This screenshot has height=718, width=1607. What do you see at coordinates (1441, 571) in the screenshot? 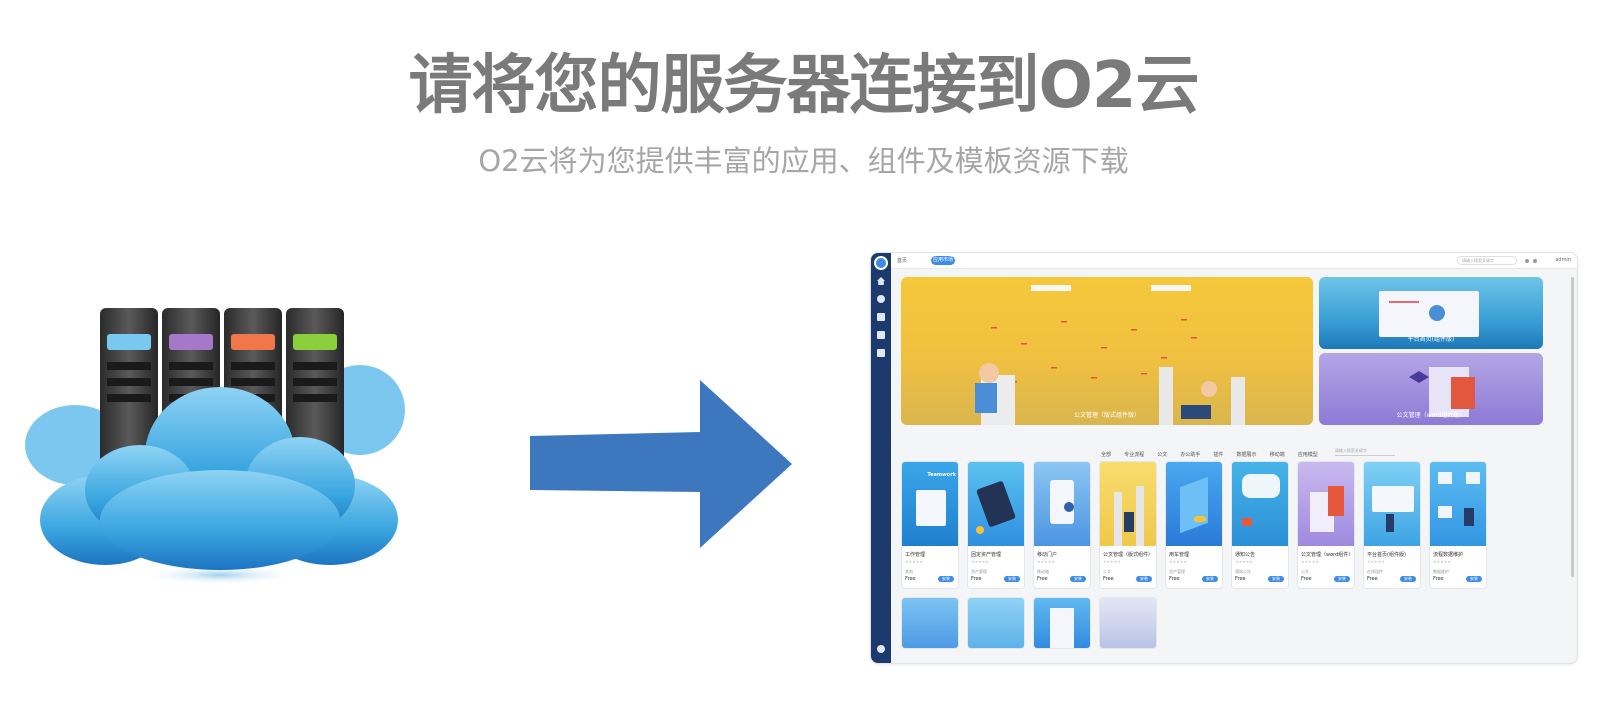
I see `app-category: 数据维护` at bounding box center [1441, 571].